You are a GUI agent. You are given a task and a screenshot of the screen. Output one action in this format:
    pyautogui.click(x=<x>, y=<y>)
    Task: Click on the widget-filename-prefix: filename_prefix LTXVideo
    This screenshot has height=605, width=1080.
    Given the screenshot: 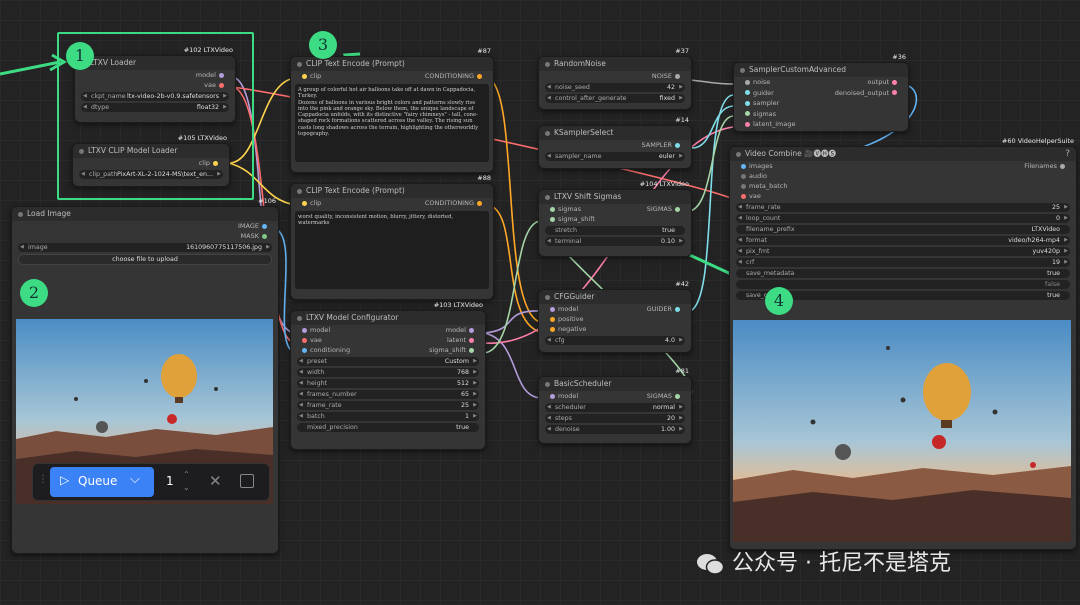 What is the action you would take?
    pyautogui.click(x=903, y=229)
    